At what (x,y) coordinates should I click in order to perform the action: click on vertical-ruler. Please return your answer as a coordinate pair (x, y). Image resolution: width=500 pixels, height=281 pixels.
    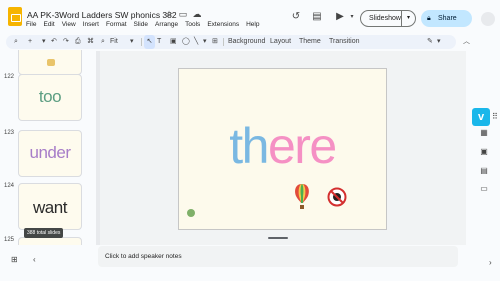
    Looking at the image, I should click on (98, 148).